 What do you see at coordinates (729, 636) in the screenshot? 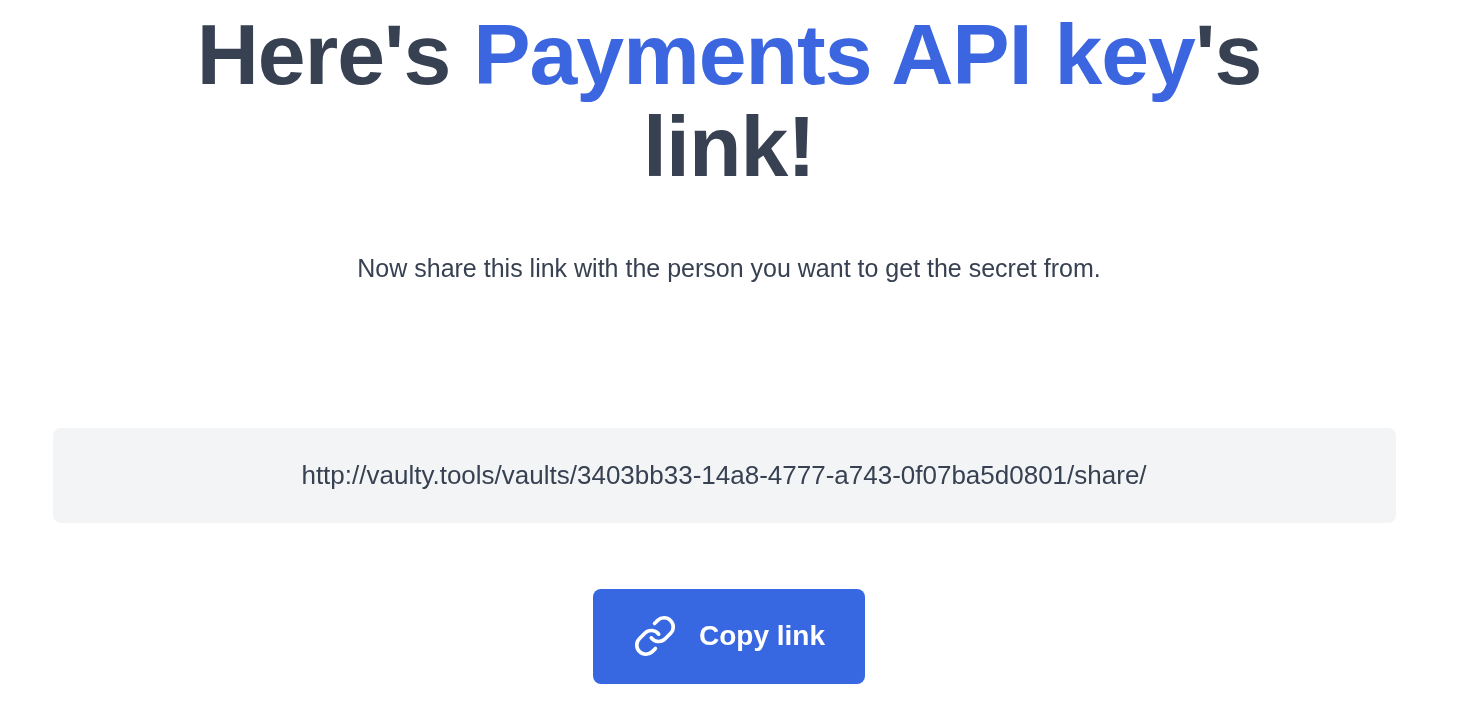
I see `copy-link-button: Copy link` at bounding box center [729, 636].